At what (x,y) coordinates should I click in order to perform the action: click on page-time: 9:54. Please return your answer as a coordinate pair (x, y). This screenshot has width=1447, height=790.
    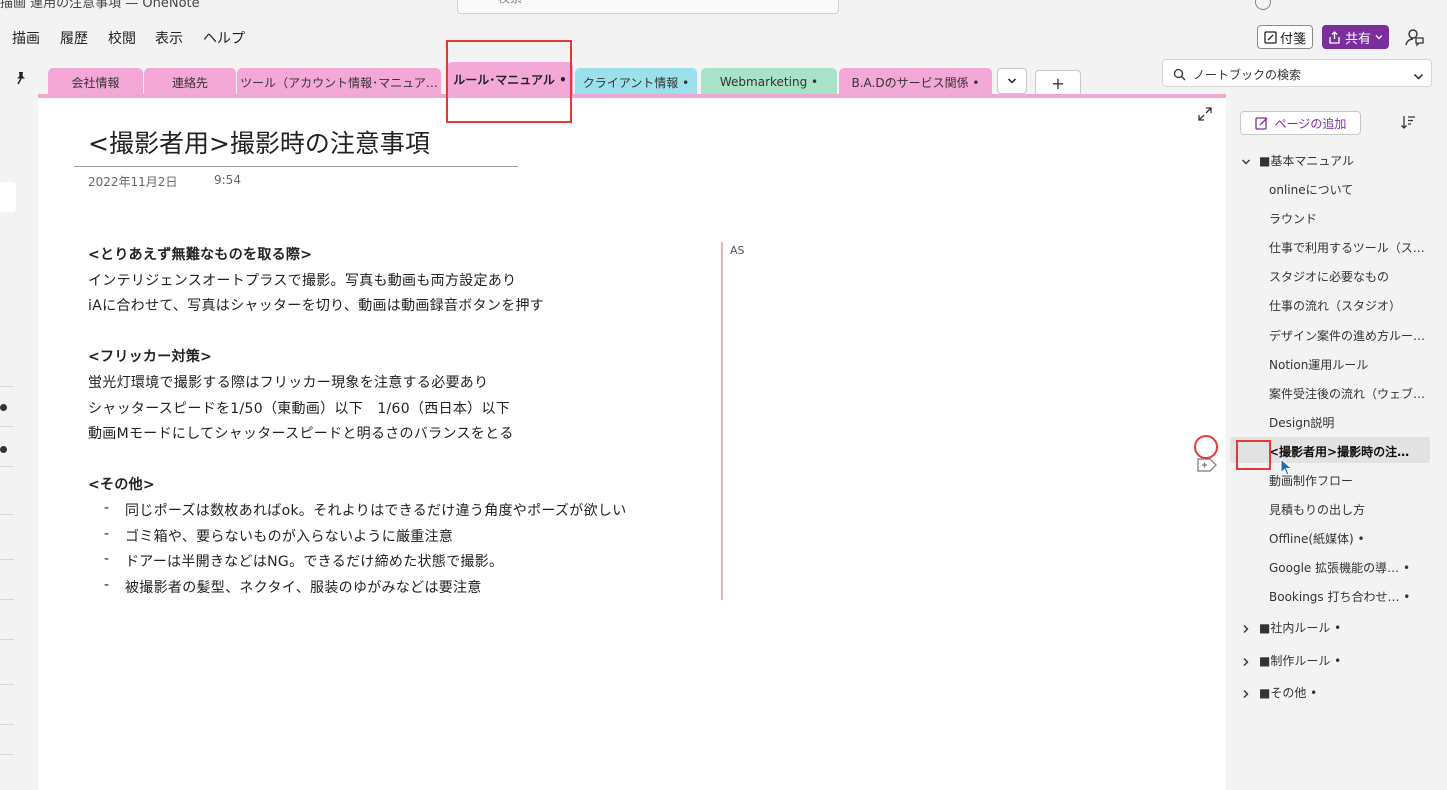
    Looking at the image, I should click on (227, 180).